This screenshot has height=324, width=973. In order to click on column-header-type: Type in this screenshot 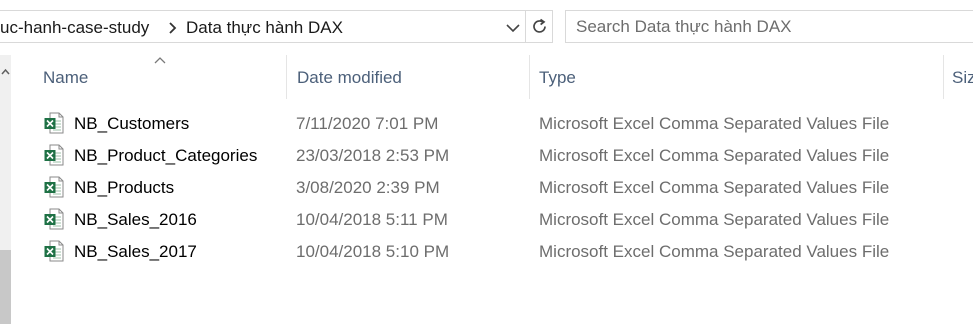, I will do `click(737, 77)`.